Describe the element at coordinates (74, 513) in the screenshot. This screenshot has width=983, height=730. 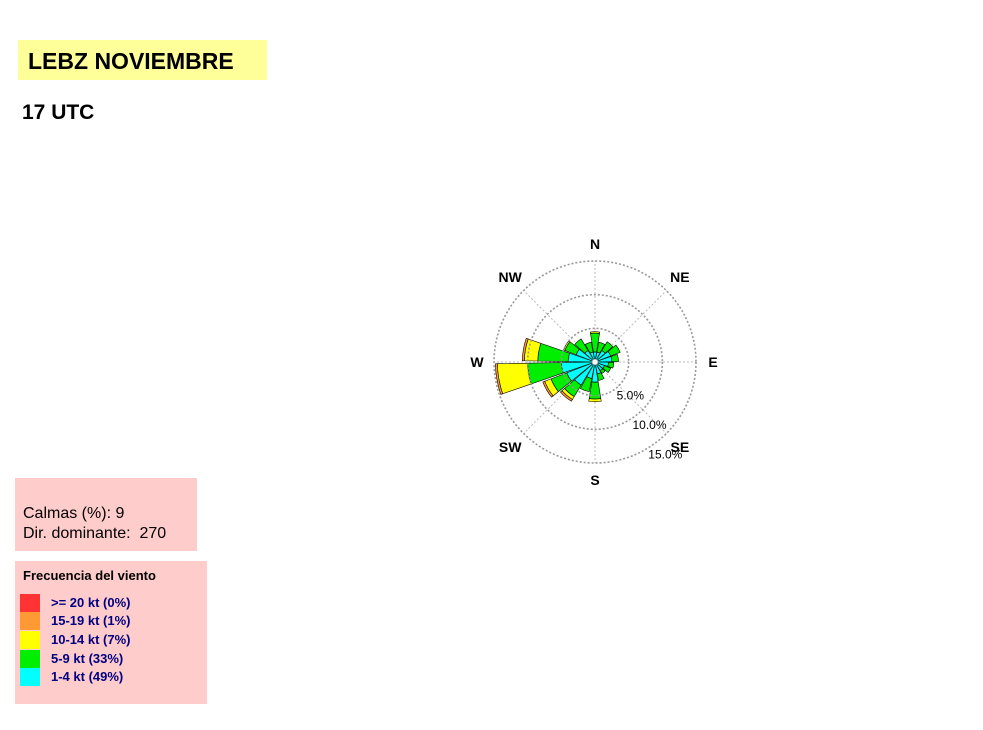
I see `calms-text: Calmas (%): 9` at that location.